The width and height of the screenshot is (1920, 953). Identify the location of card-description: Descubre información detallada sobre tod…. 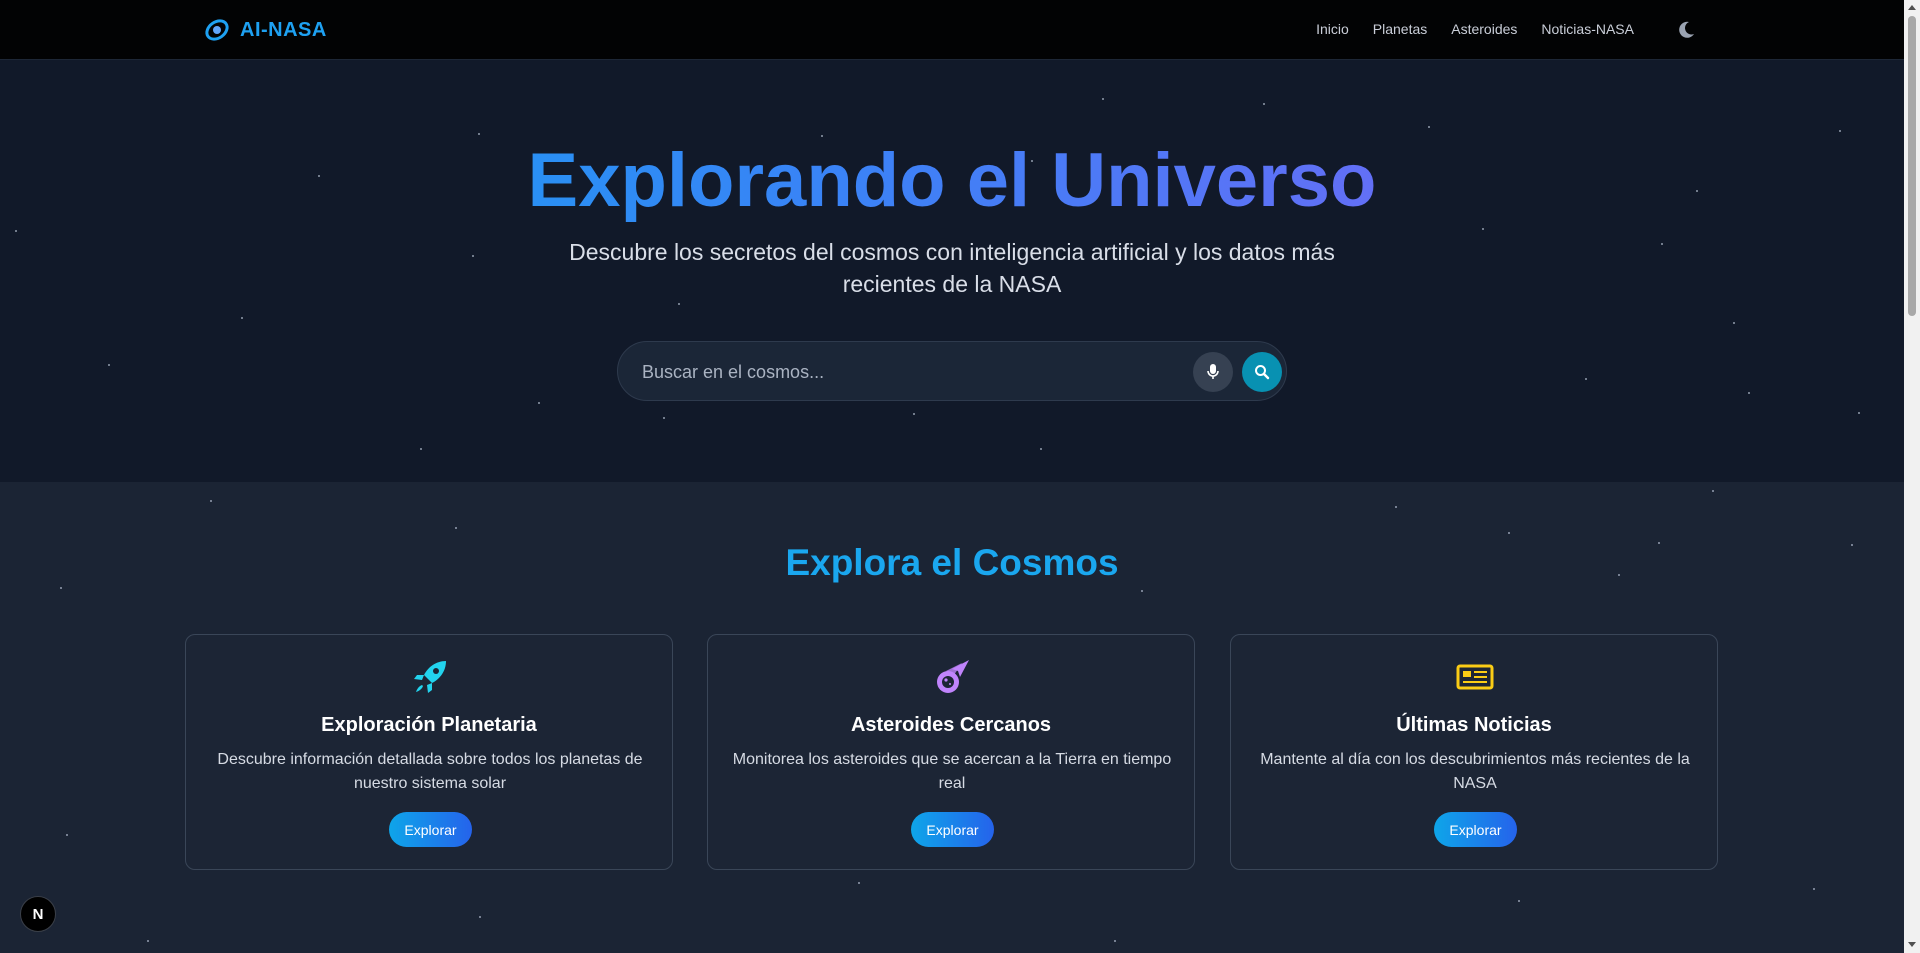
(430, 771).